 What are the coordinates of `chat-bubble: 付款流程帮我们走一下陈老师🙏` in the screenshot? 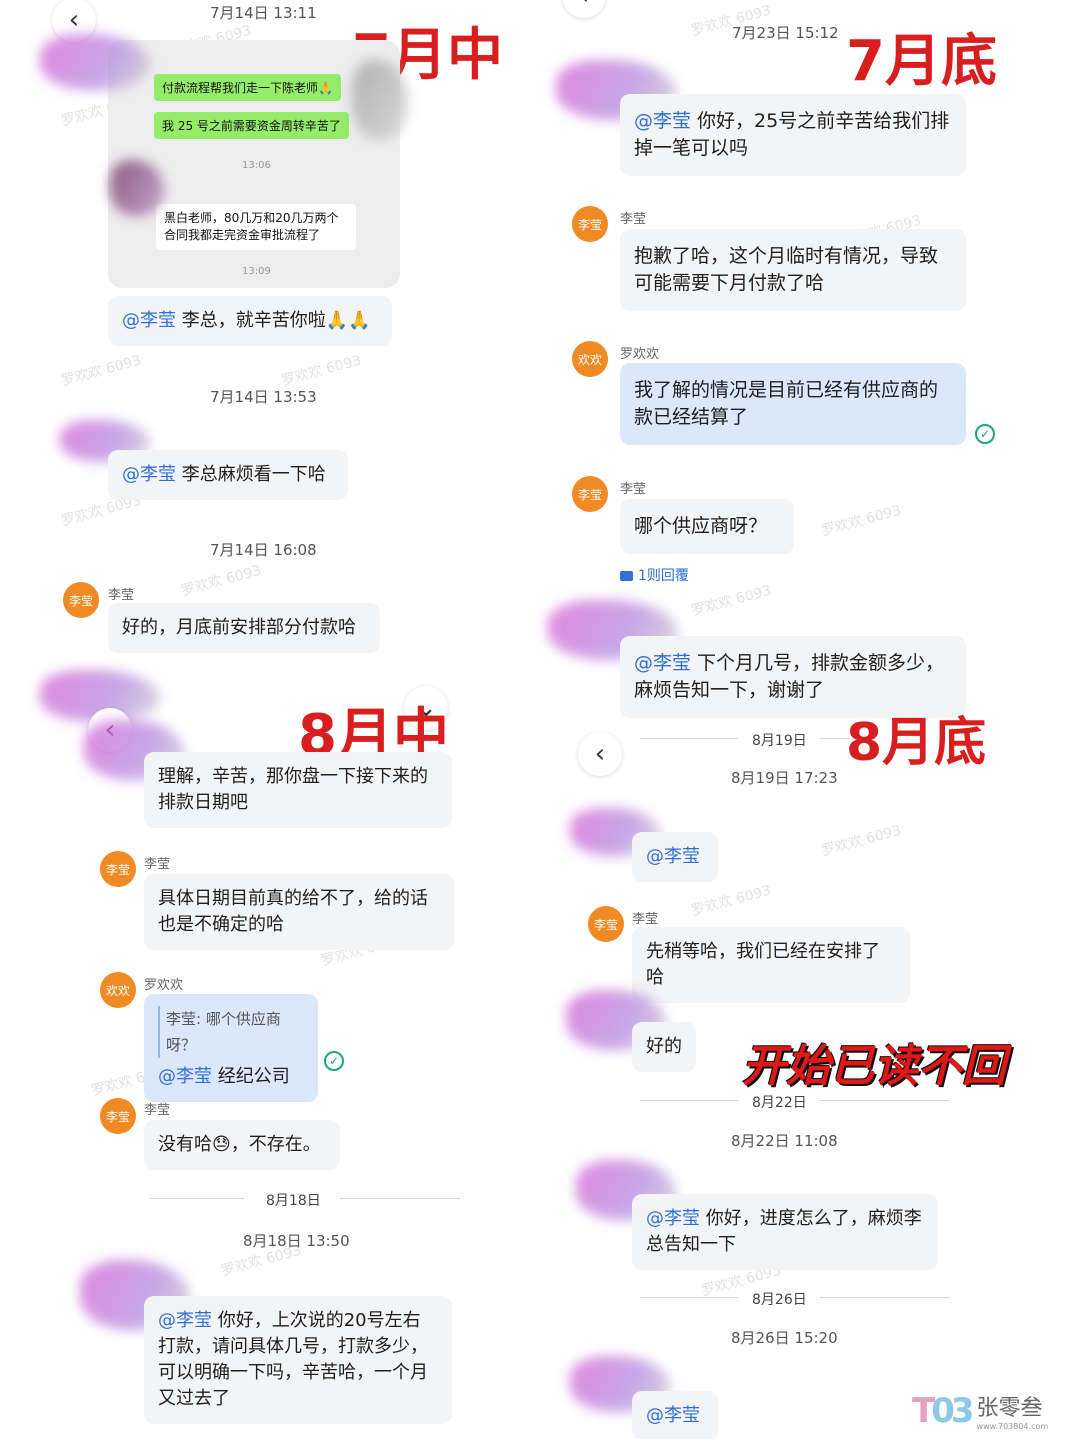 It's located at (247, 87).